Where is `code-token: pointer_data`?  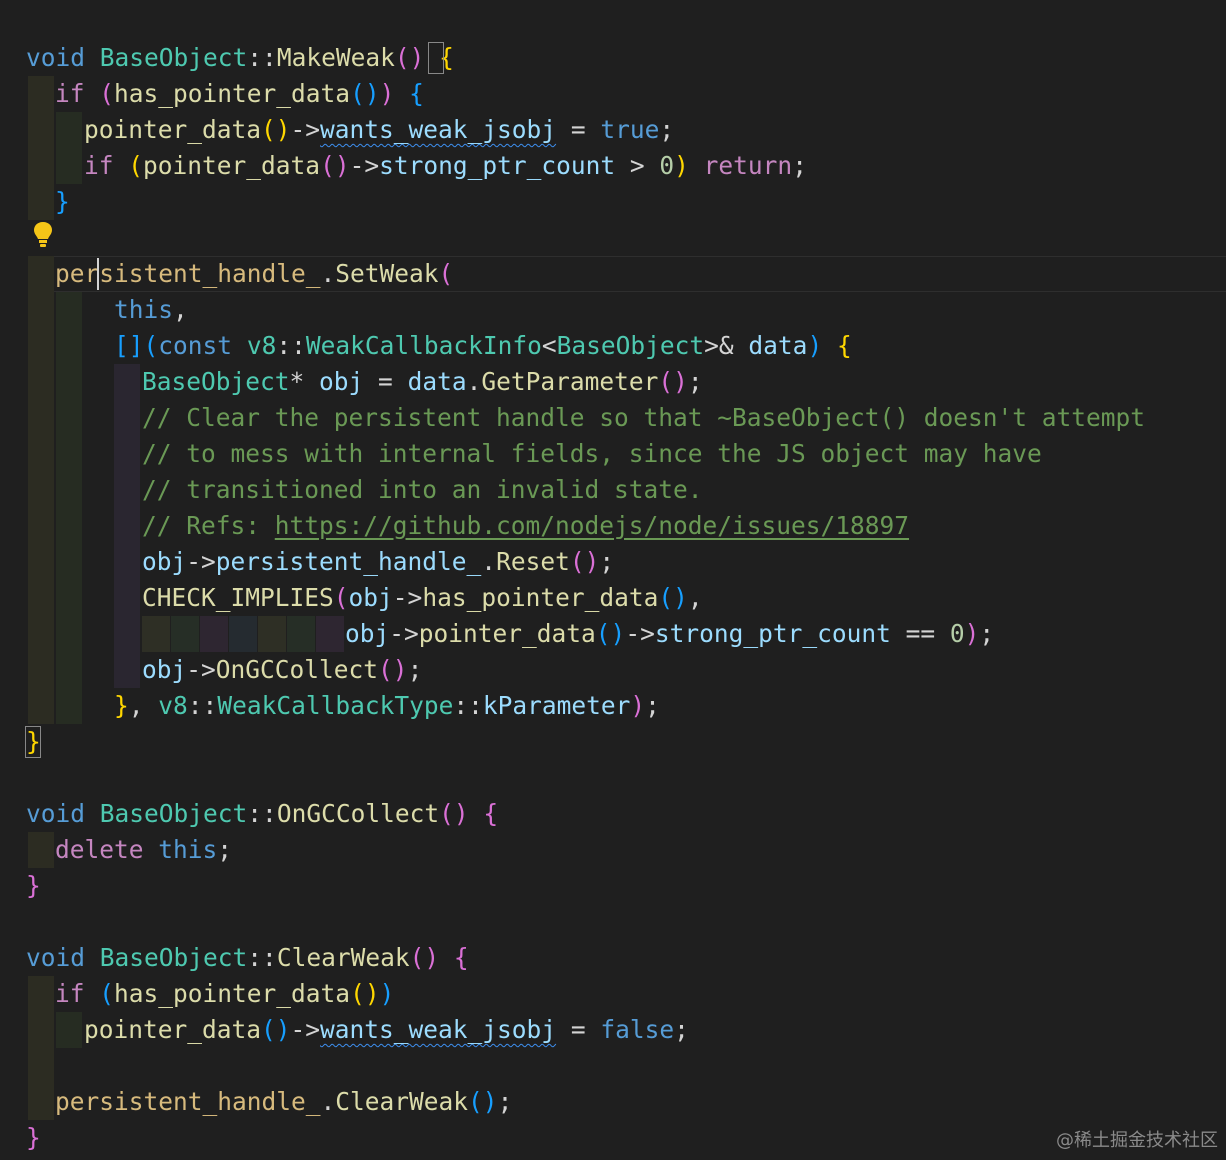 code-token: pointer_data is located at coordinates (232, 165).